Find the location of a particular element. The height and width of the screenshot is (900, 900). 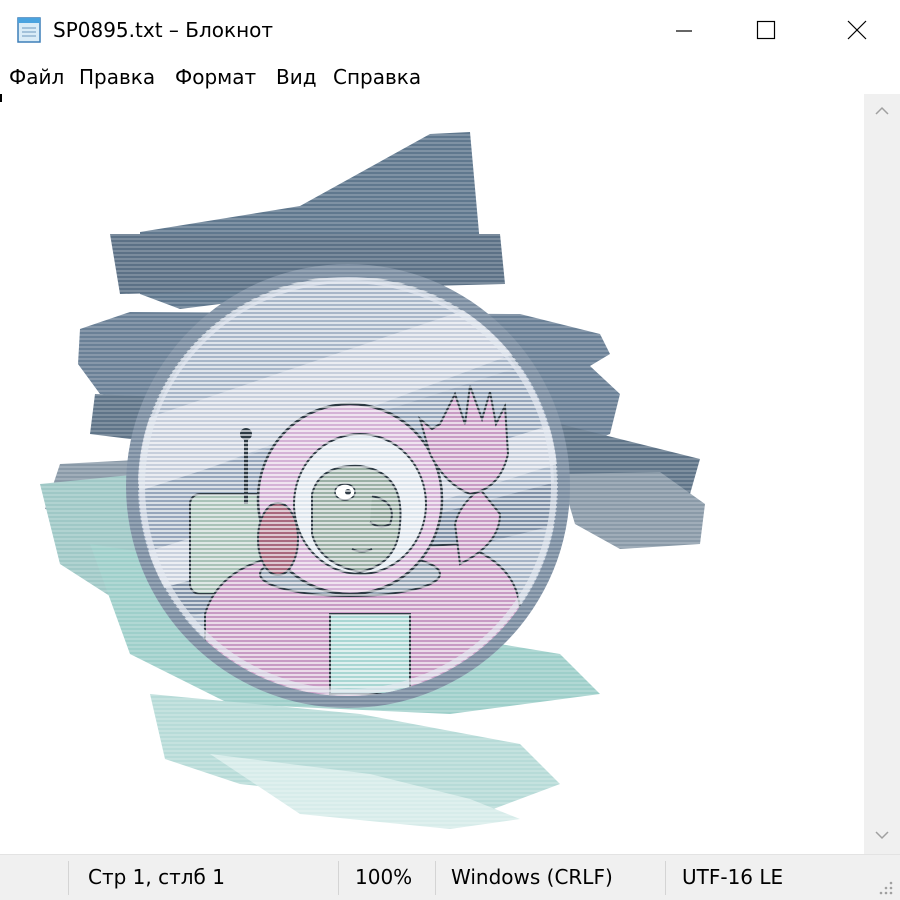

maximize-button is located at coordinates (766, 30).